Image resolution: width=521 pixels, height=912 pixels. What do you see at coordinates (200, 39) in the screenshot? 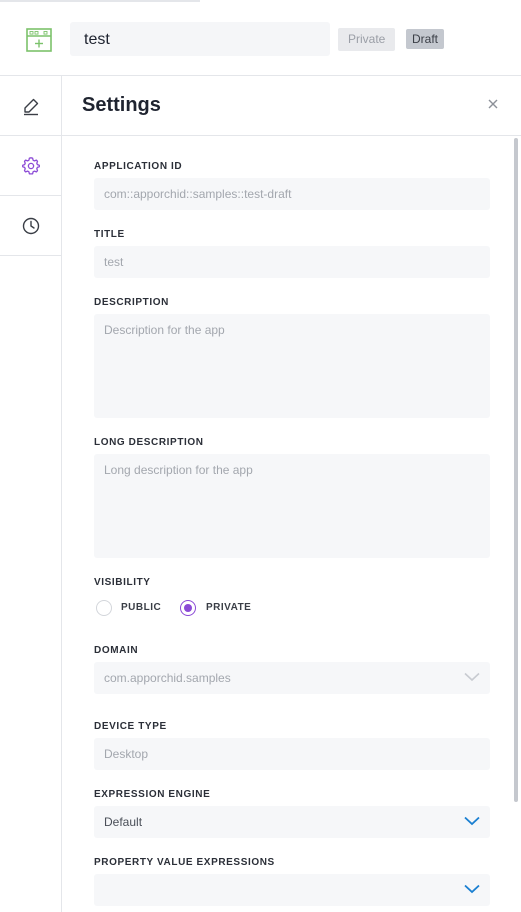
I see `app-name-input: test` at bounding box center [200, 39].